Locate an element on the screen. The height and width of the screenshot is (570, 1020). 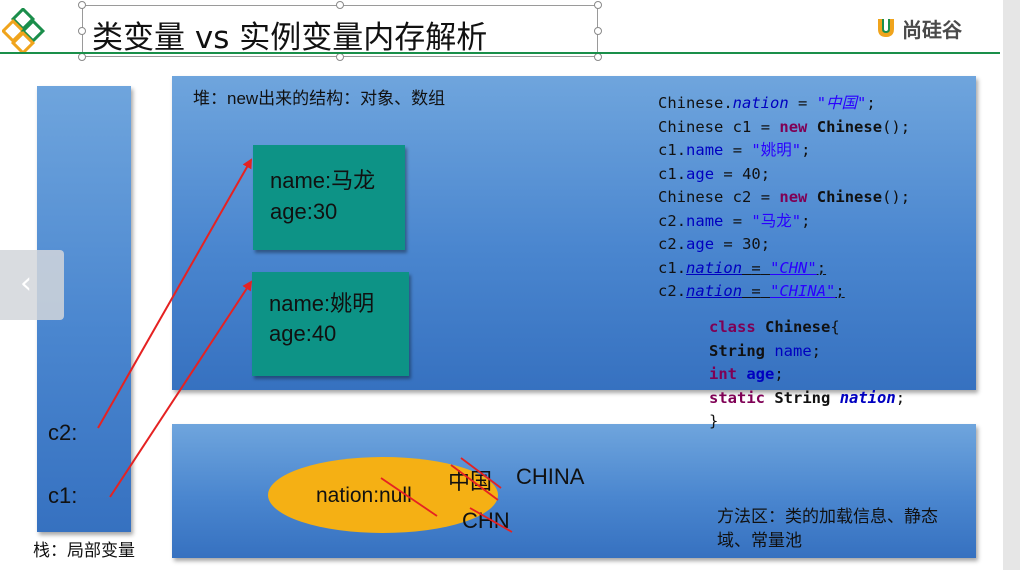
arrow-c2-to-malong is located at coordinates (174, 293).